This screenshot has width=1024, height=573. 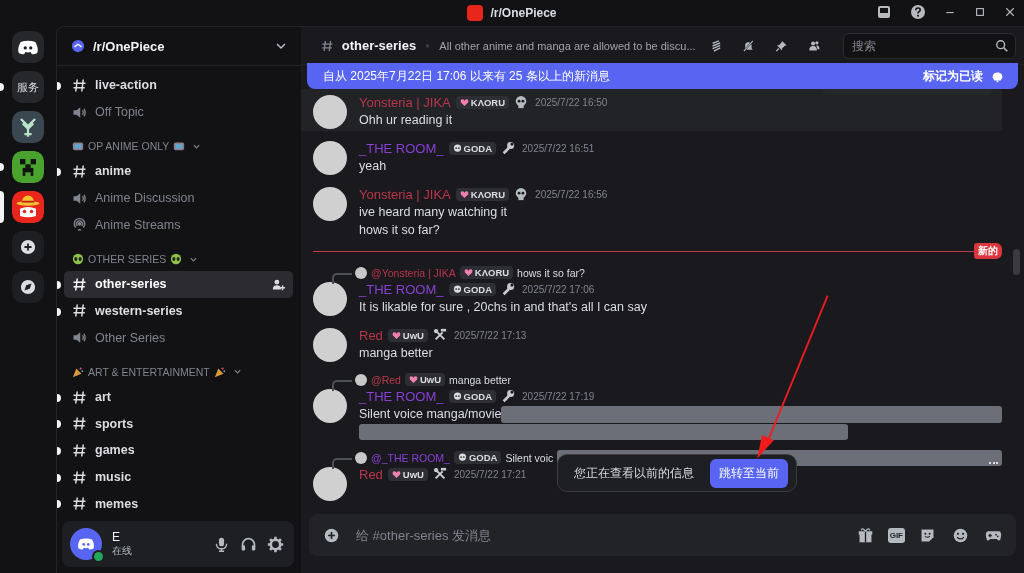 What do you see at coordinates (178, 397) in the screenshot?
I see `channel-item: art` at bounding box center [178, 397].